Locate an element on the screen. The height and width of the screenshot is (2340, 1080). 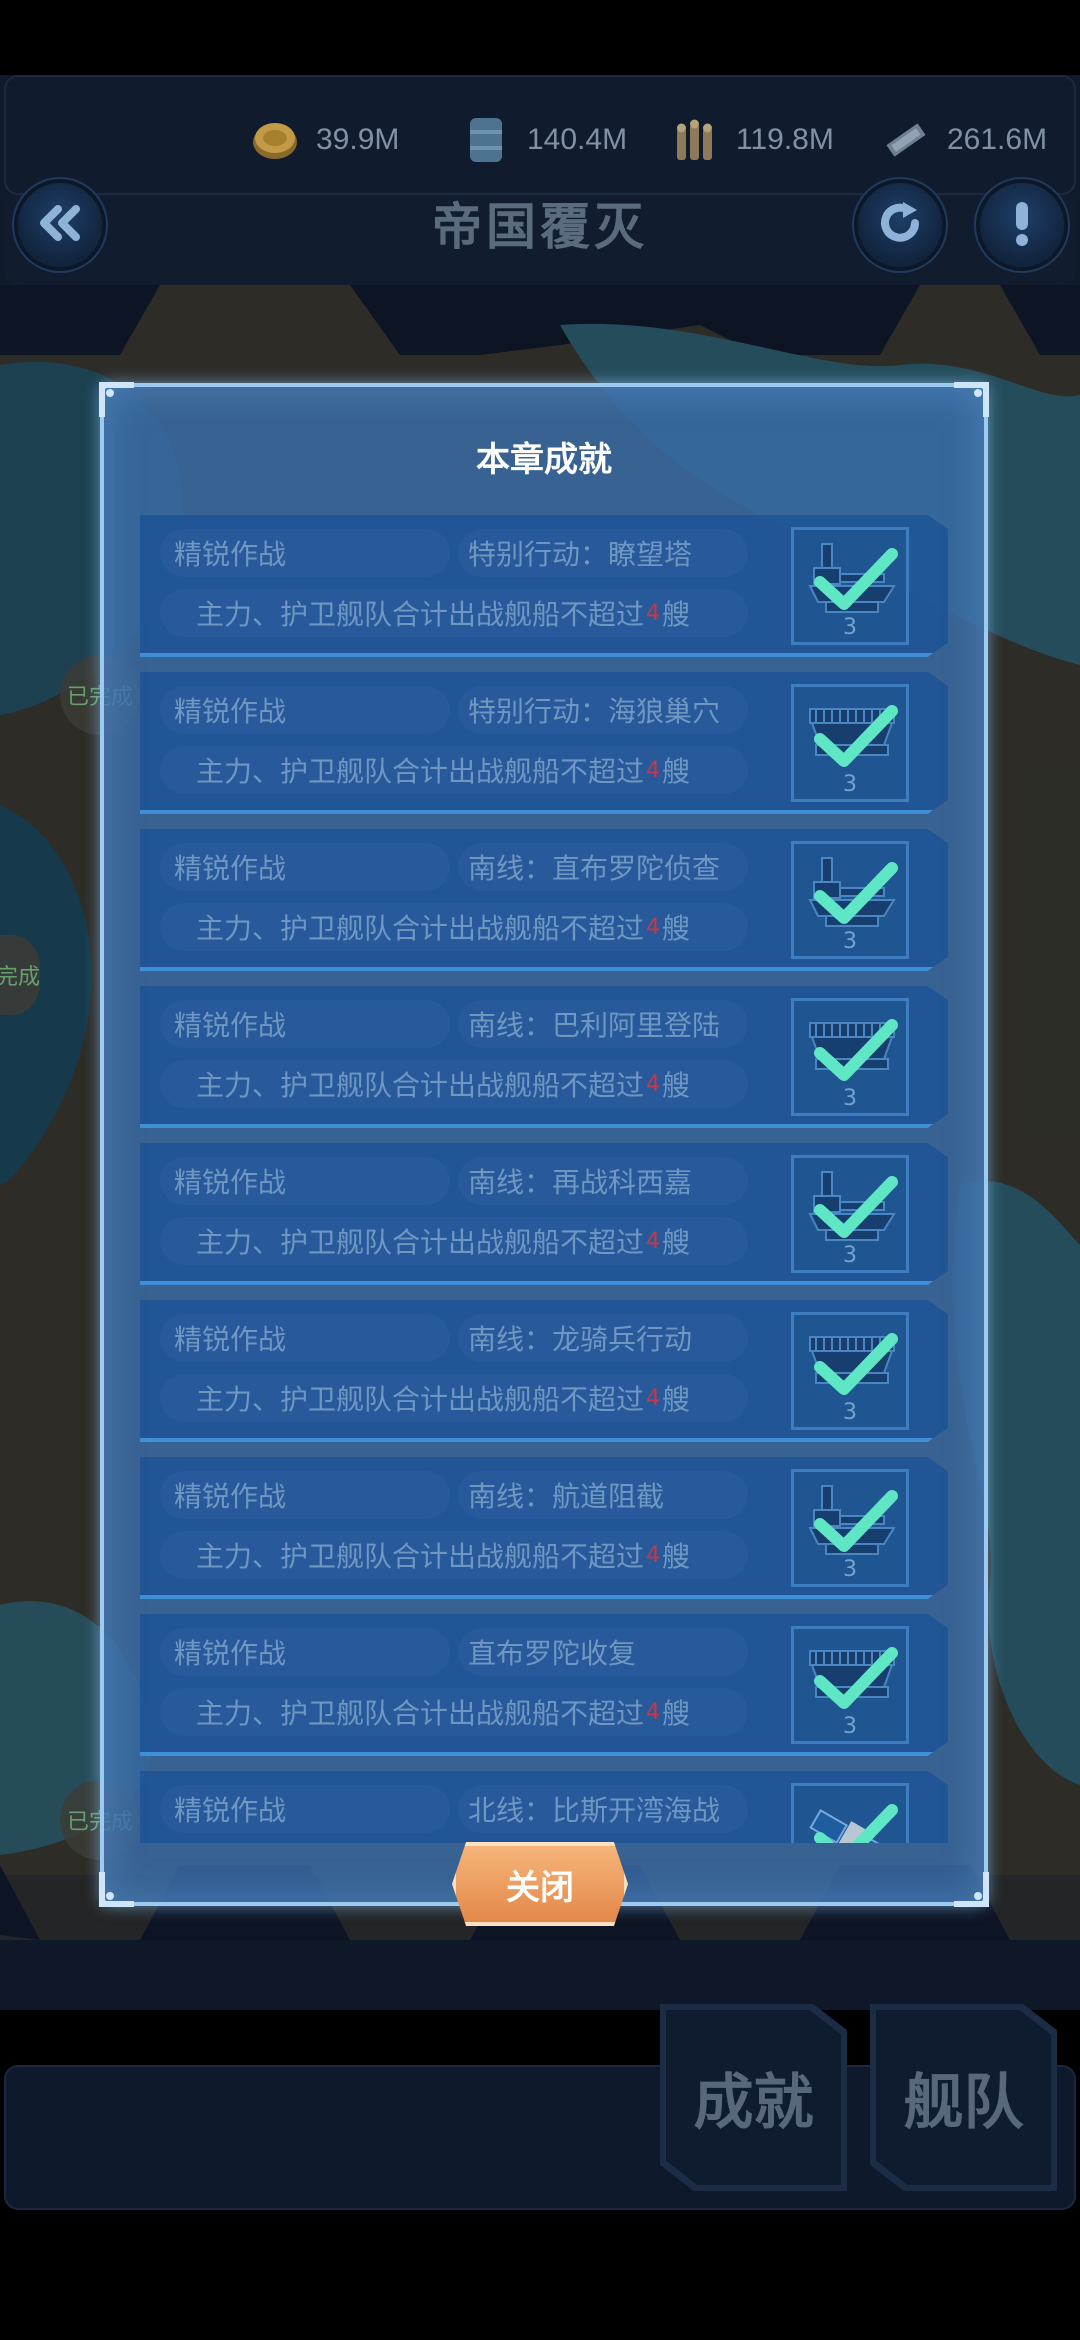
resource-steel: 261.6M is located at coordinates (963, 140).